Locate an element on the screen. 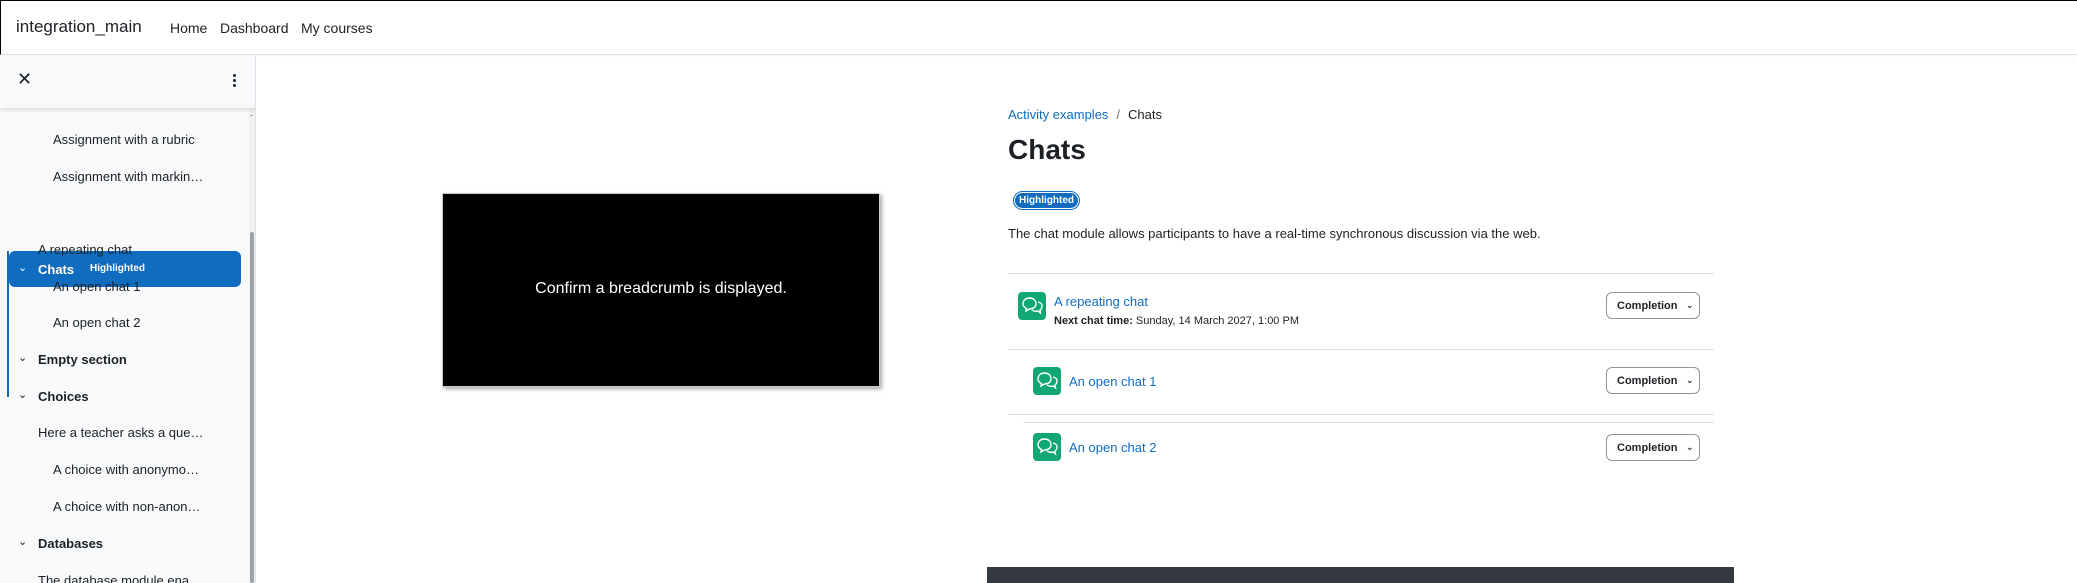 This screenshot has height=583, width=2077. activity-link-repeating-chat: A repeating chat is located at coordinates (1101, 301).